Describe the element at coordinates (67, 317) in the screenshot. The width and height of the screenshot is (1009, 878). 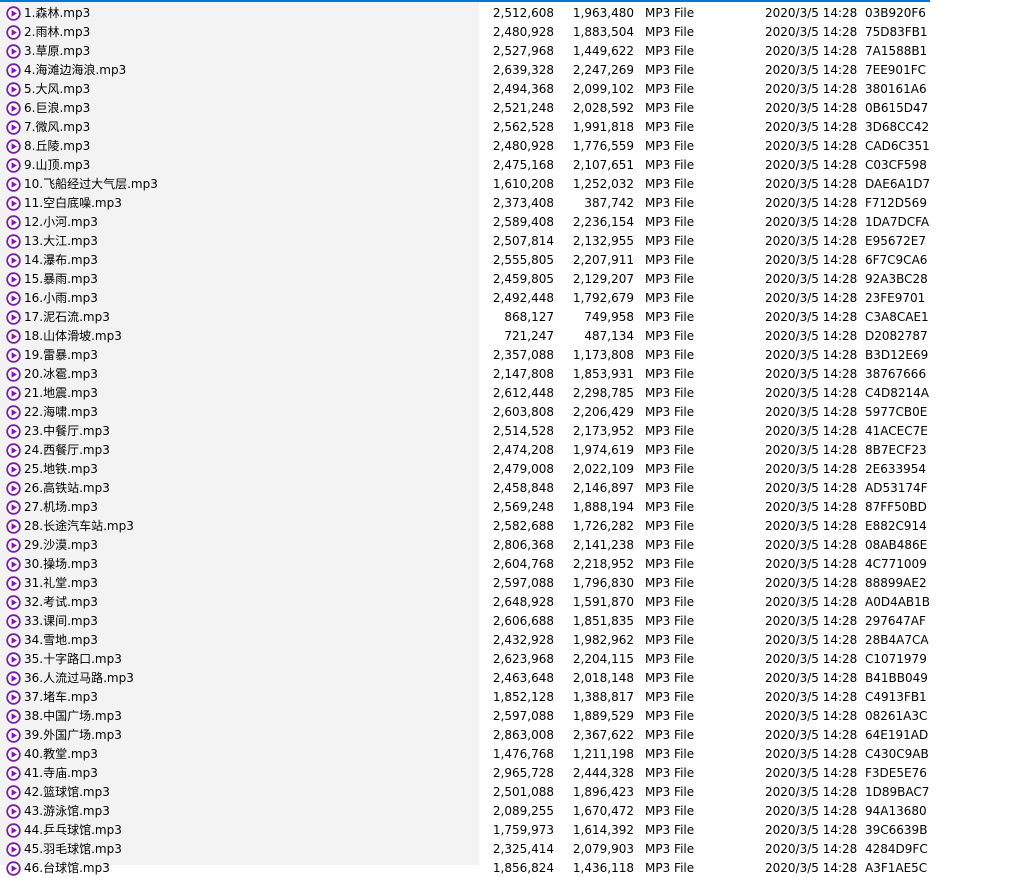
I see `file-name: 17.泥石流.mp3` at that location.